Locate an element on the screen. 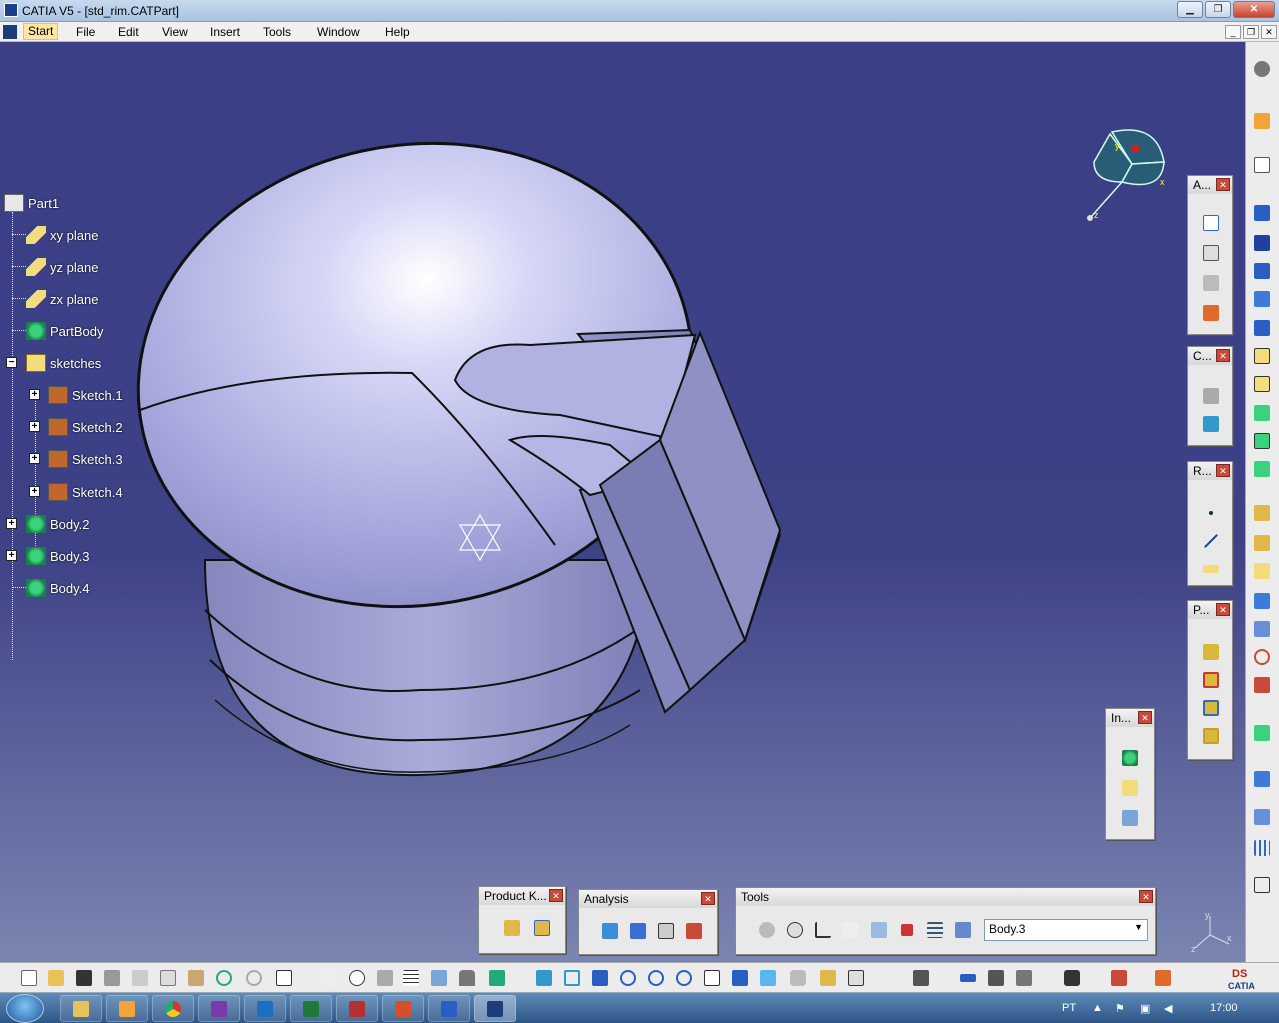 The width and height of the screenshot is (1279, 1023). mirror-icon is located at coordinates (1262, 629).